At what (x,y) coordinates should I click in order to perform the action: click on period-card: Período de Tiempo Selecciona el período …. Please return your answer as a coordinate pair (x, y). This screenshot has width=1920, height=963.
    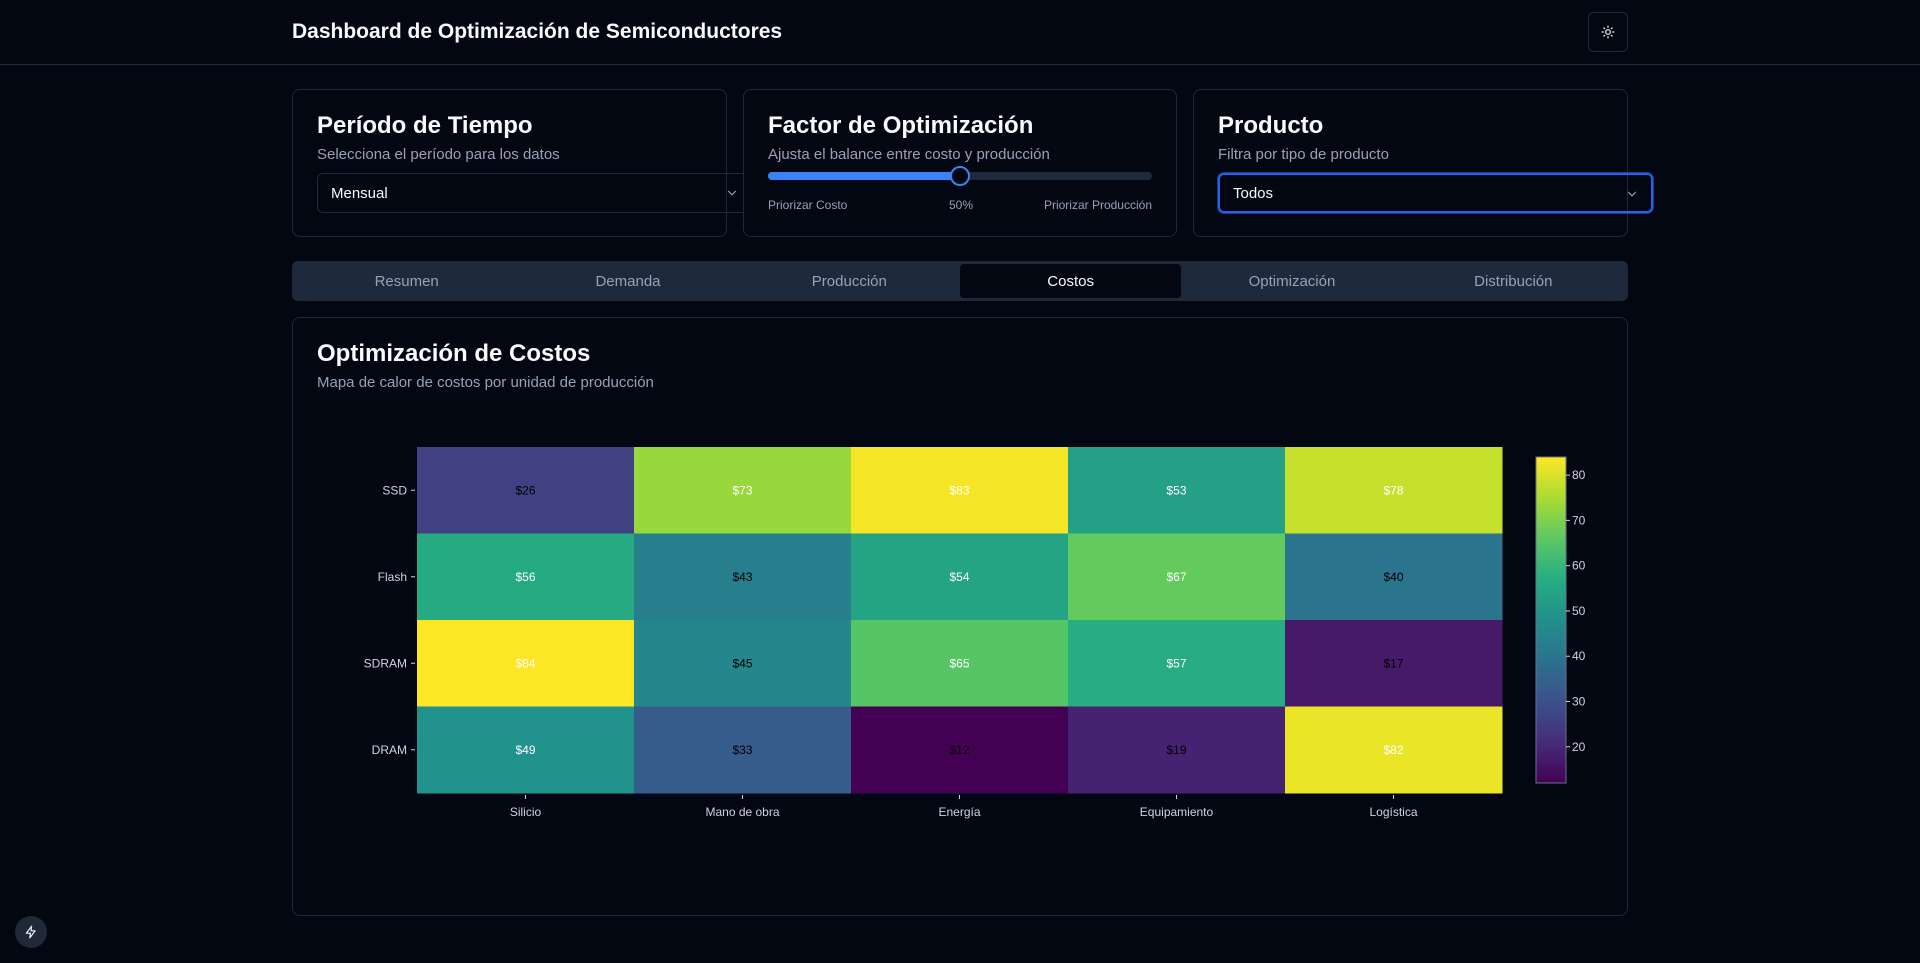
    Looking at the image, I should click on (522, 163).